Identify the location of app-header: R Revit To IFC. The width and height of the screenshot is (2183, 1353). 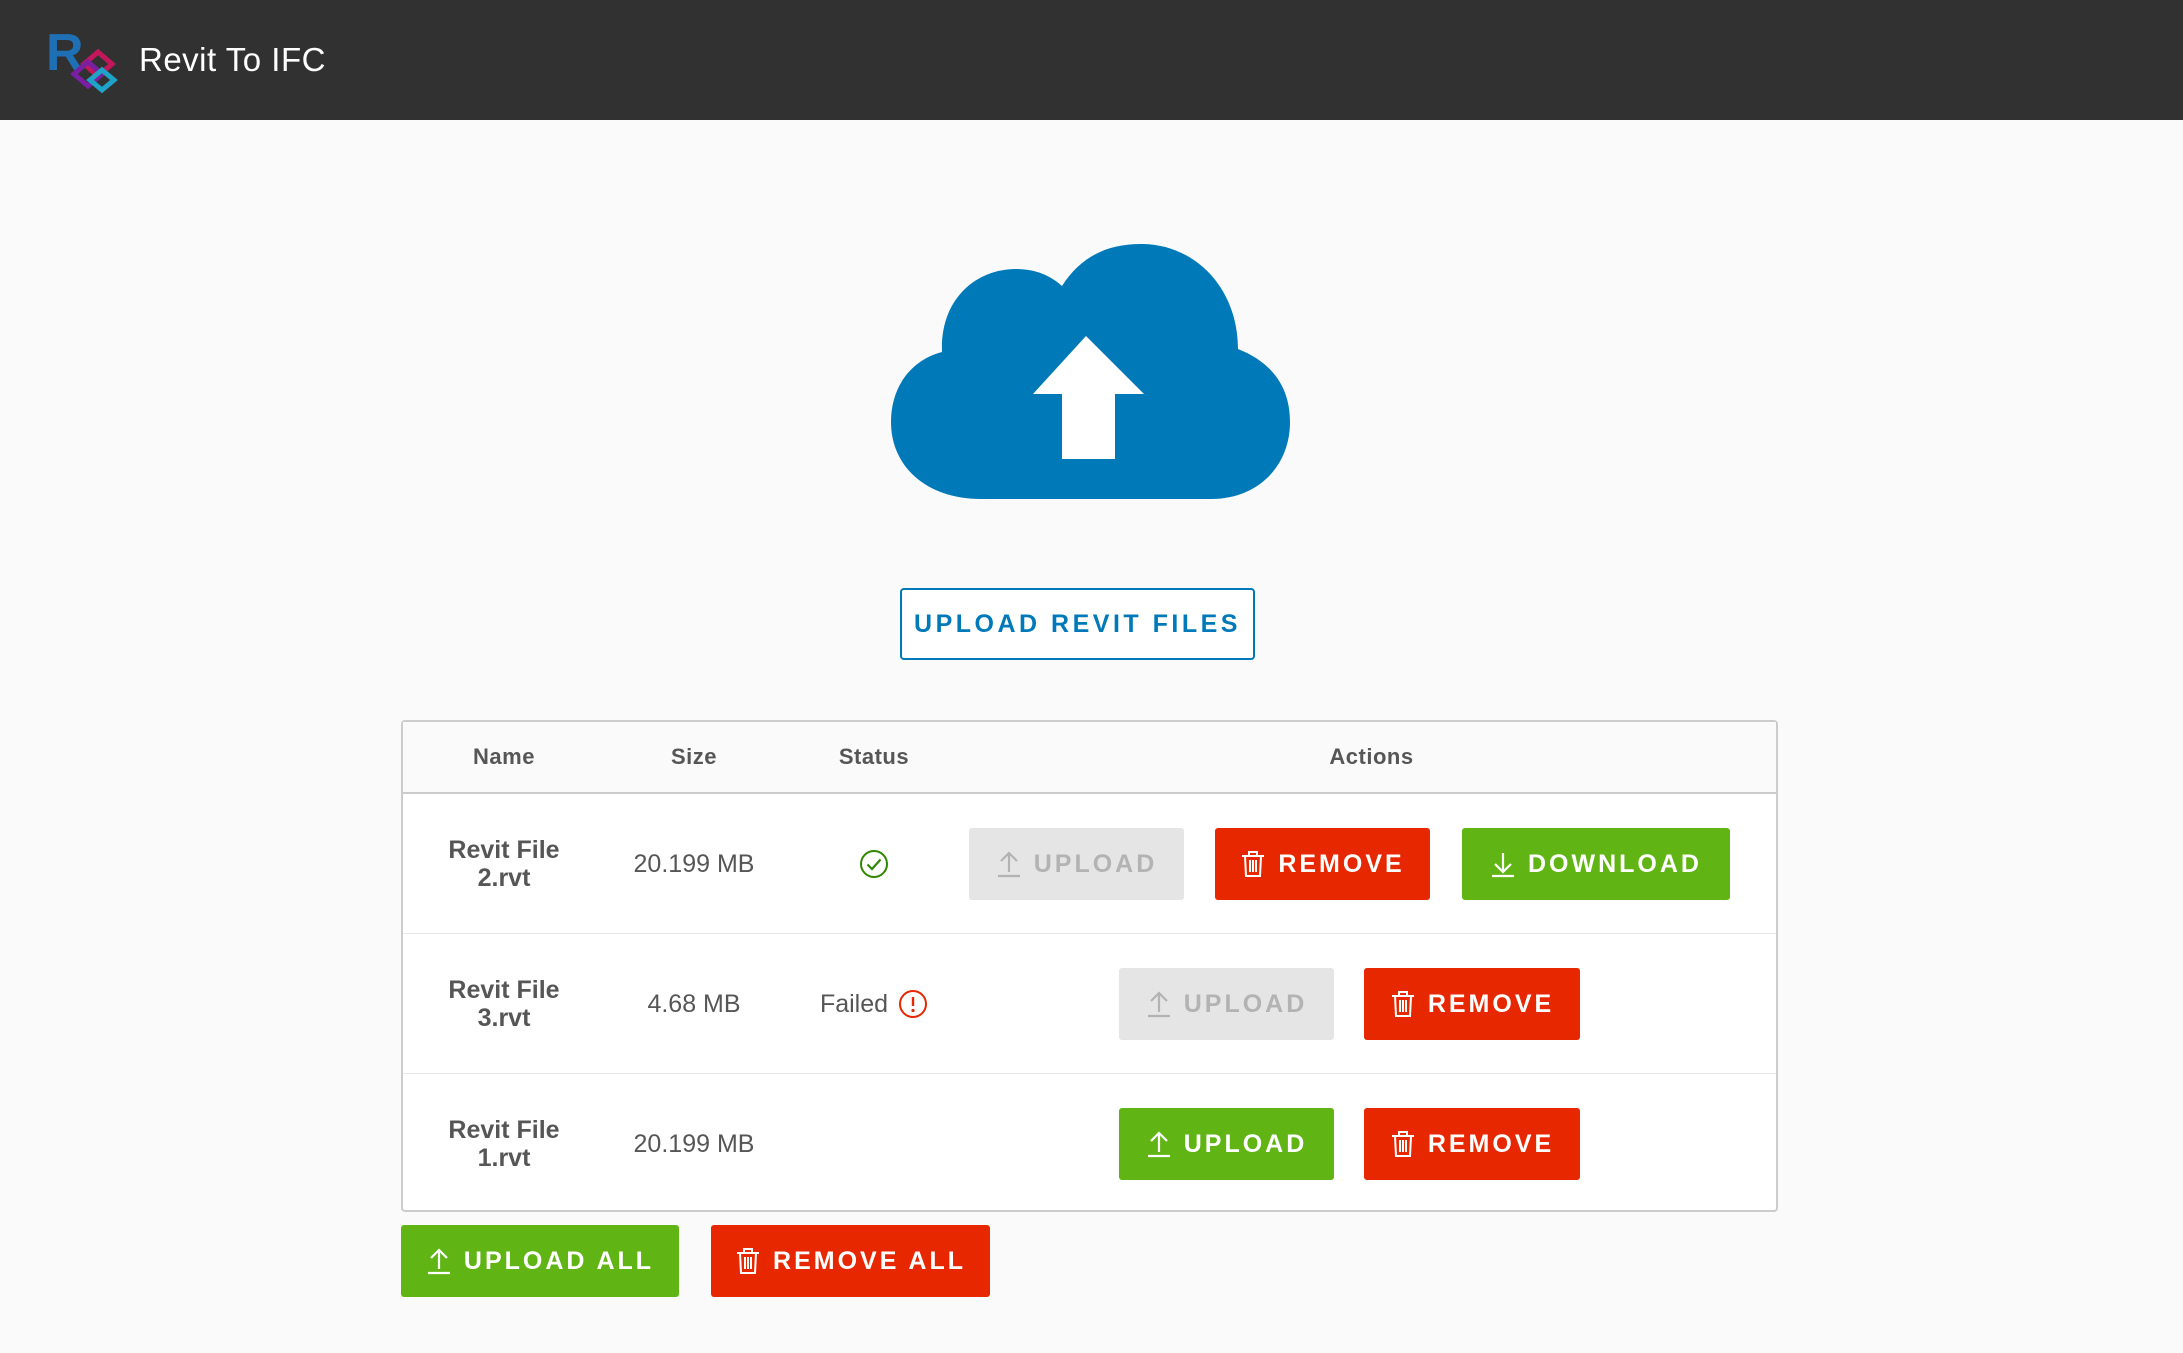
(1091, 60).